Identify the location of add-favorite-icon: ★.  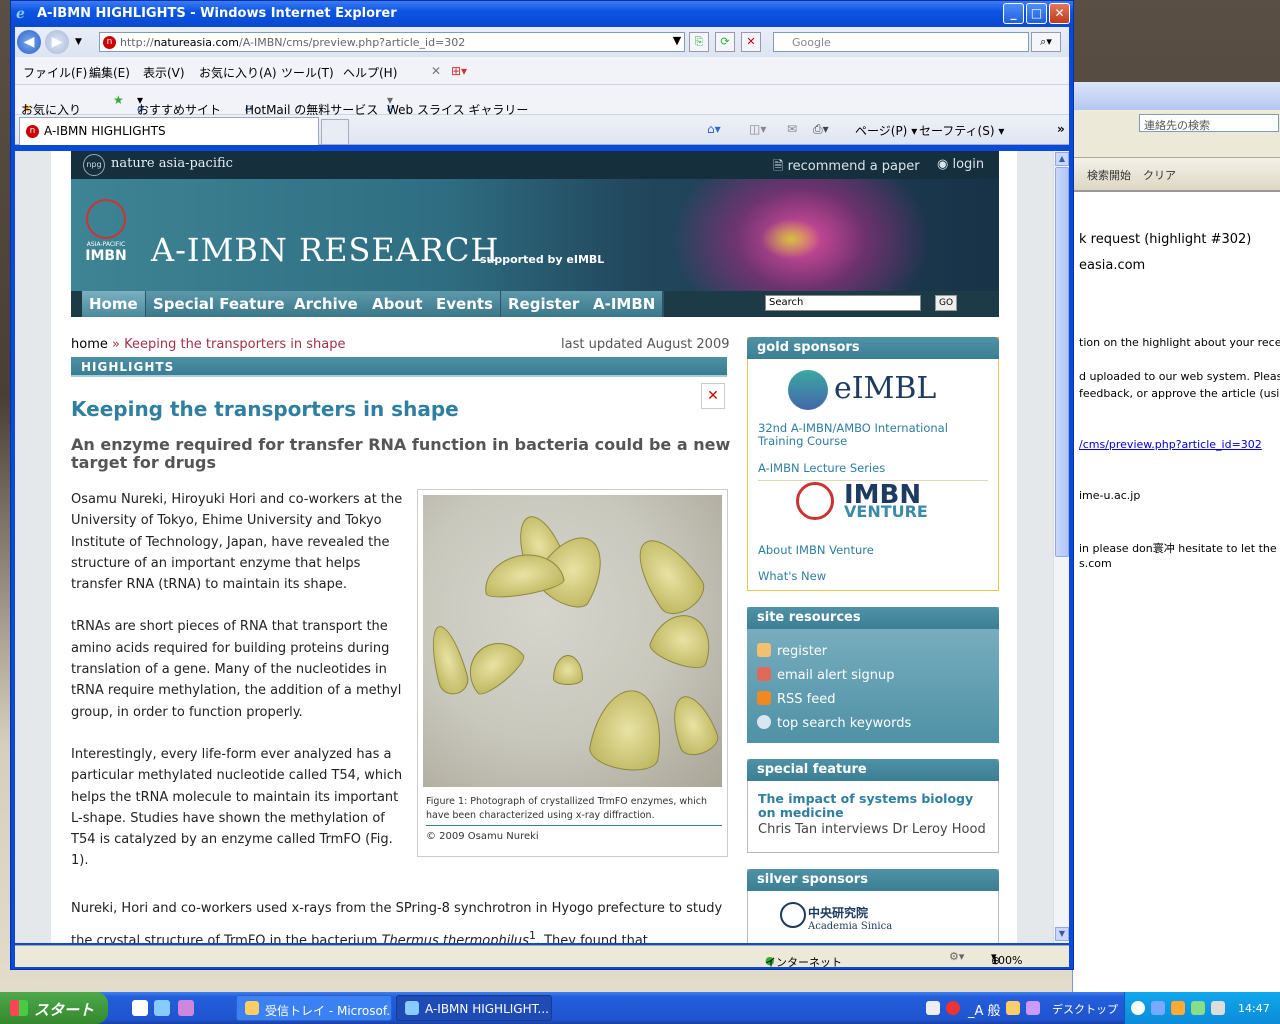
(118, 100).